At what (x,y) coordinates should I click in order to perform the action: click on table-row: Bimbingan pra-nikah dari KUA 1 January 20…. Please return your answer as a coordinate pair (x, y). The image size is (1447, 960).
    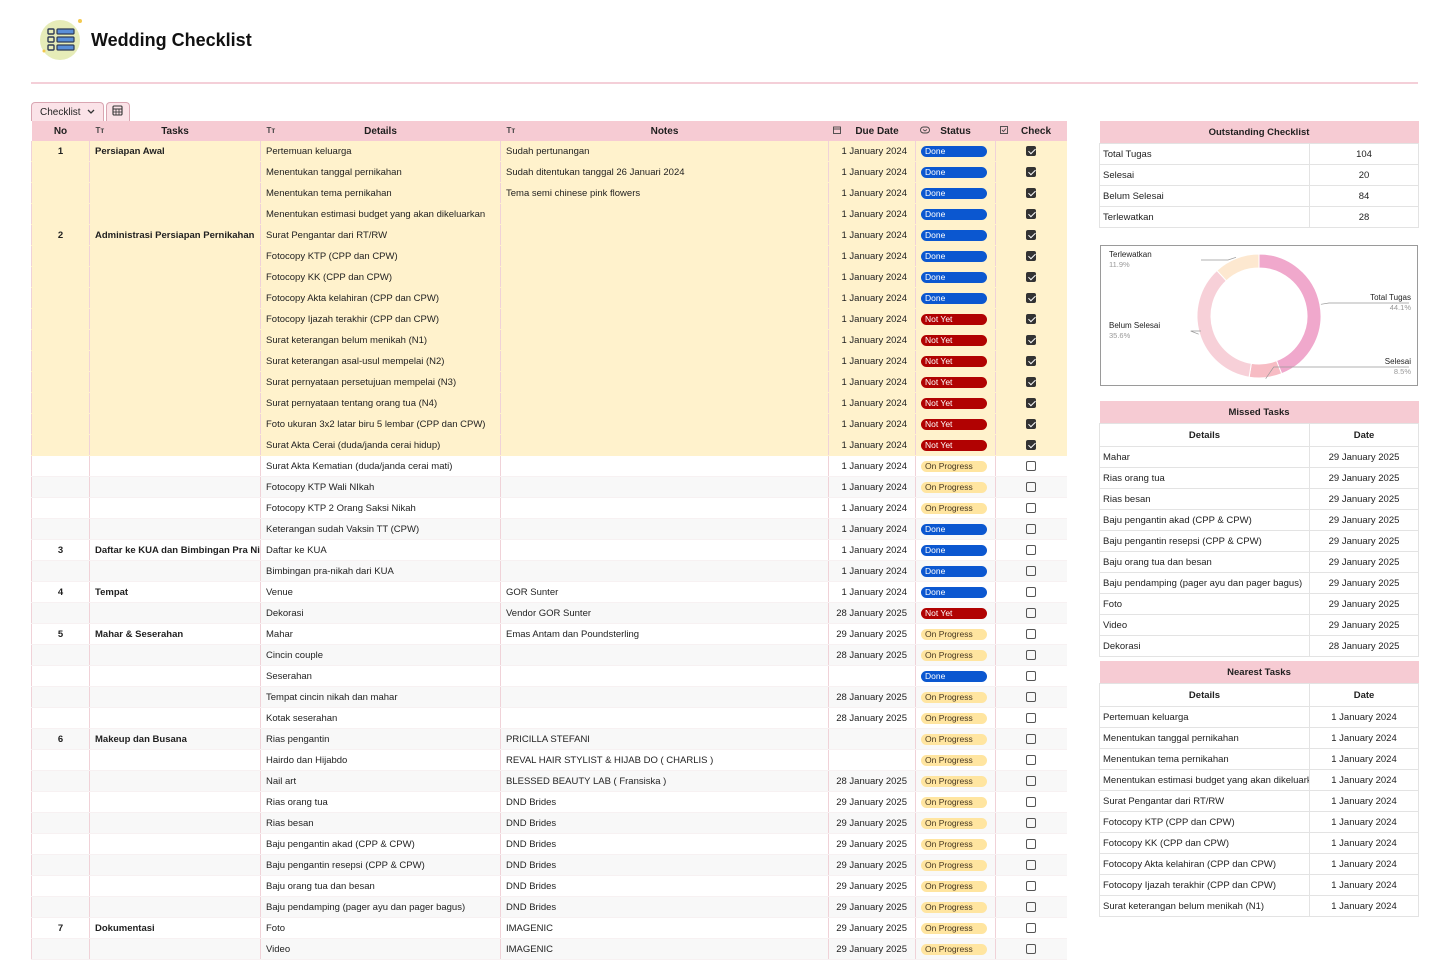
    Looking at the image, I should click on (549, 571).